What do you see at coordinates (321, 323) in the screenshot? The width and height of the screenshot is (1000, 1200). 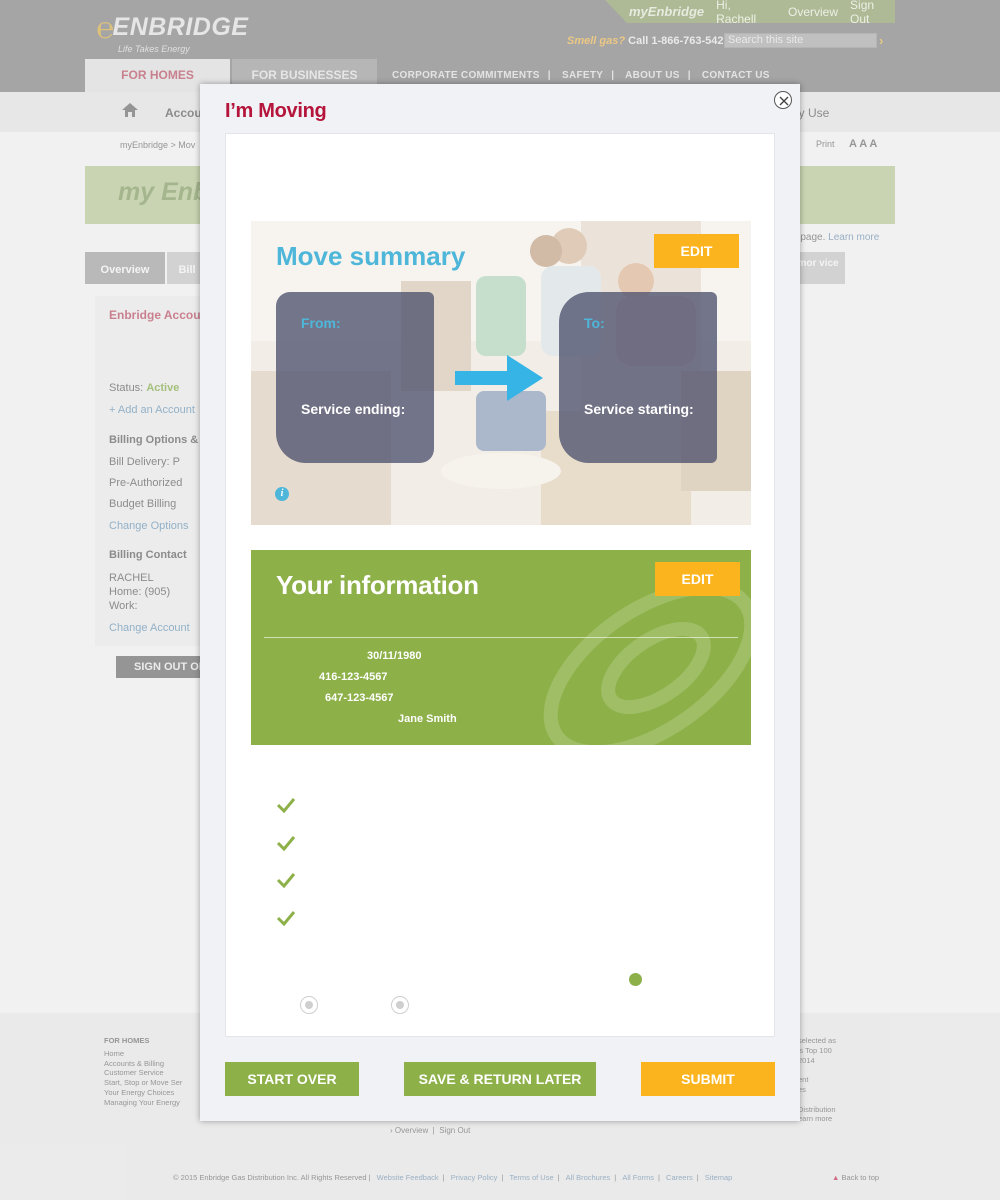 I see `from-label: From:` at bounding box center [321, 323].